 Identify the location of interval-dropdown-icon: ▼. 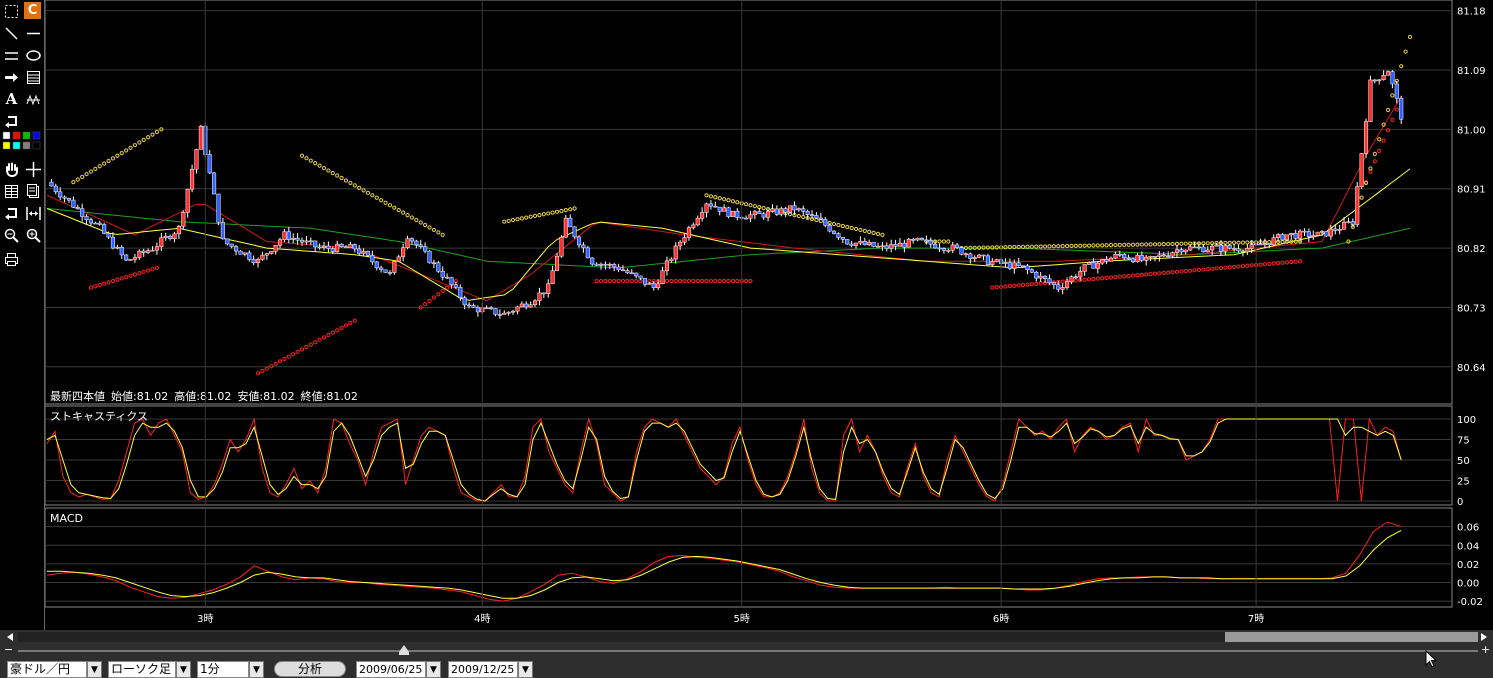
(256, 669).